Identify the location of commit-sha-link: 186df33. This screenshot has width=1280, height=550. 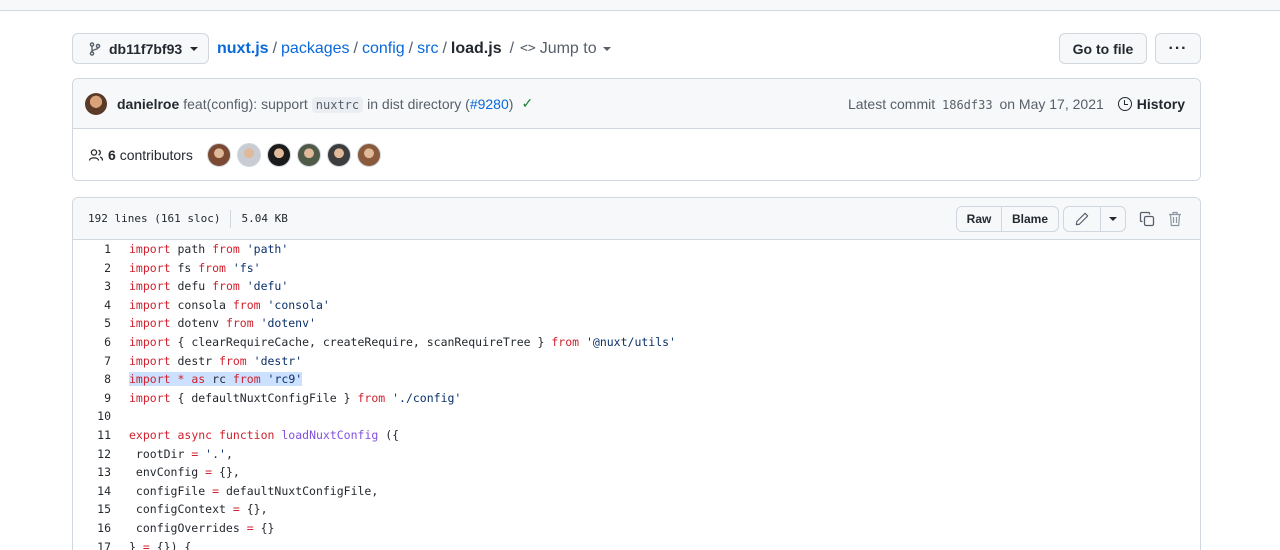
(967, 105).